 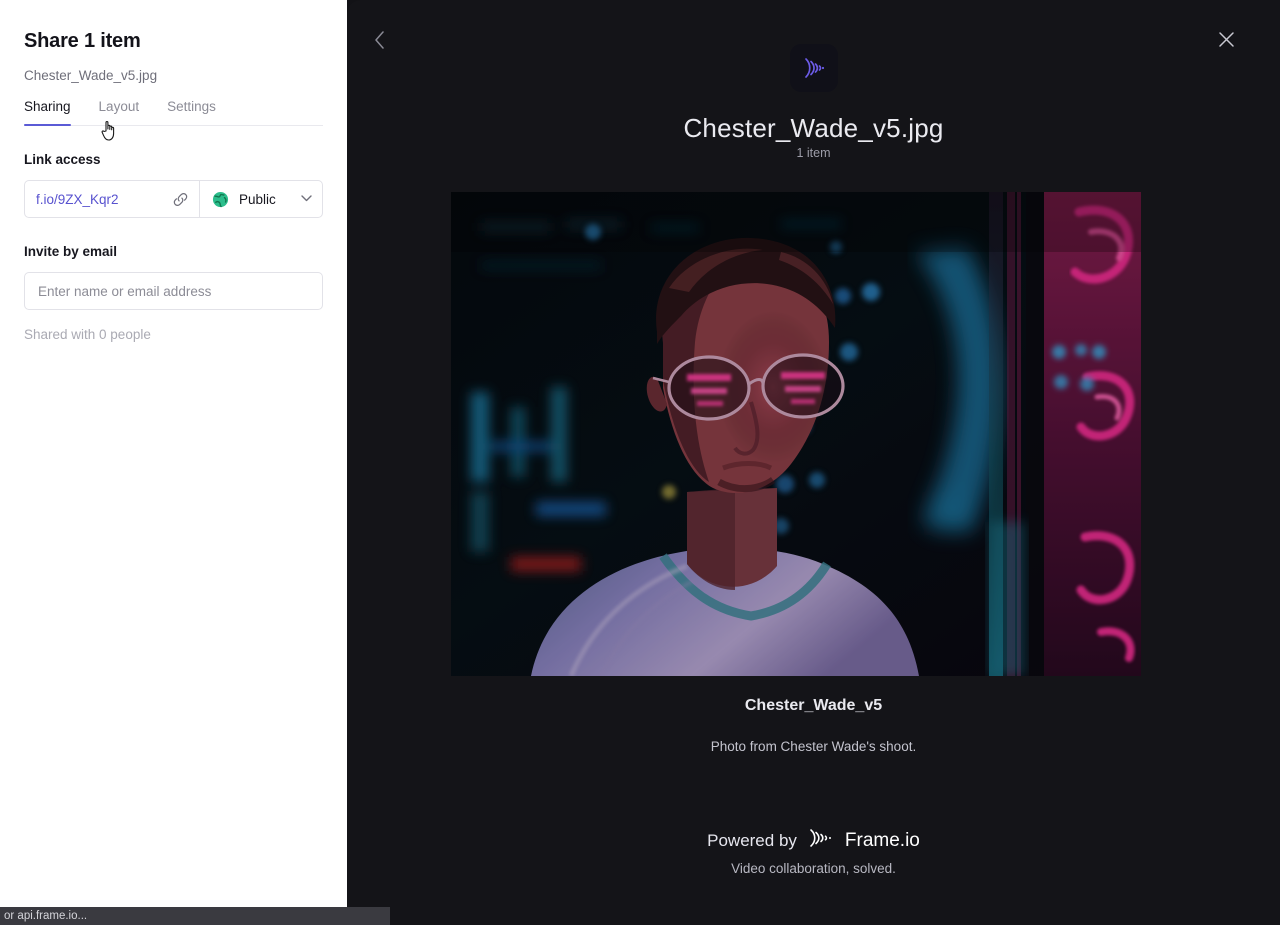 What do you see at coordinates (813, 128) in the screenshot?
I see `preview-title: Chester_Wade_v5.jpg` at bounding box center [813, 128].